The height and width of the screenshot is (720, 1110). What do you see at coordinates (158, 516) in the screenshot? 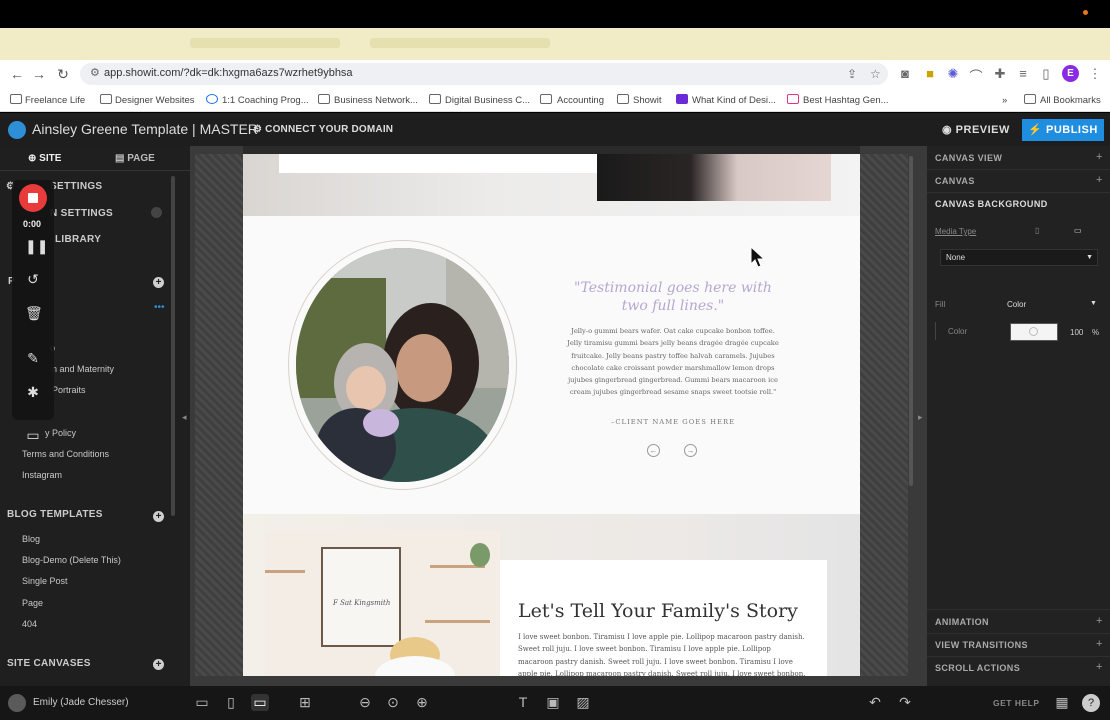
I see `add-blog-template-button: +` at bounding box center [158, 516].